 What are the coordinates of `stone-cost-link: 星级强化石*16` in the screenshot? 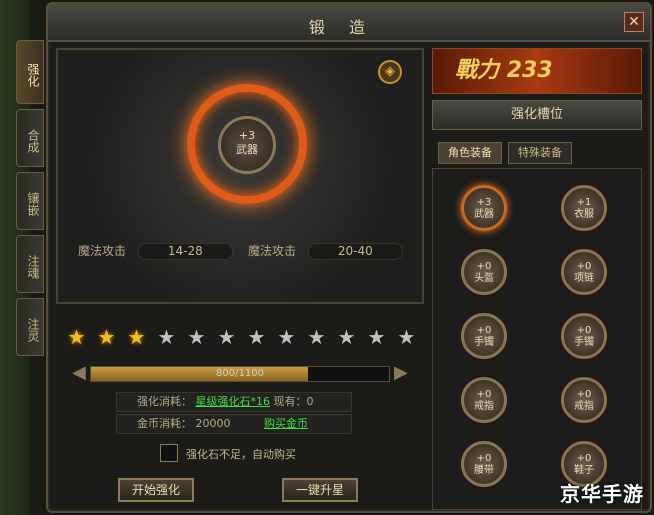 It's located at (233, 401).